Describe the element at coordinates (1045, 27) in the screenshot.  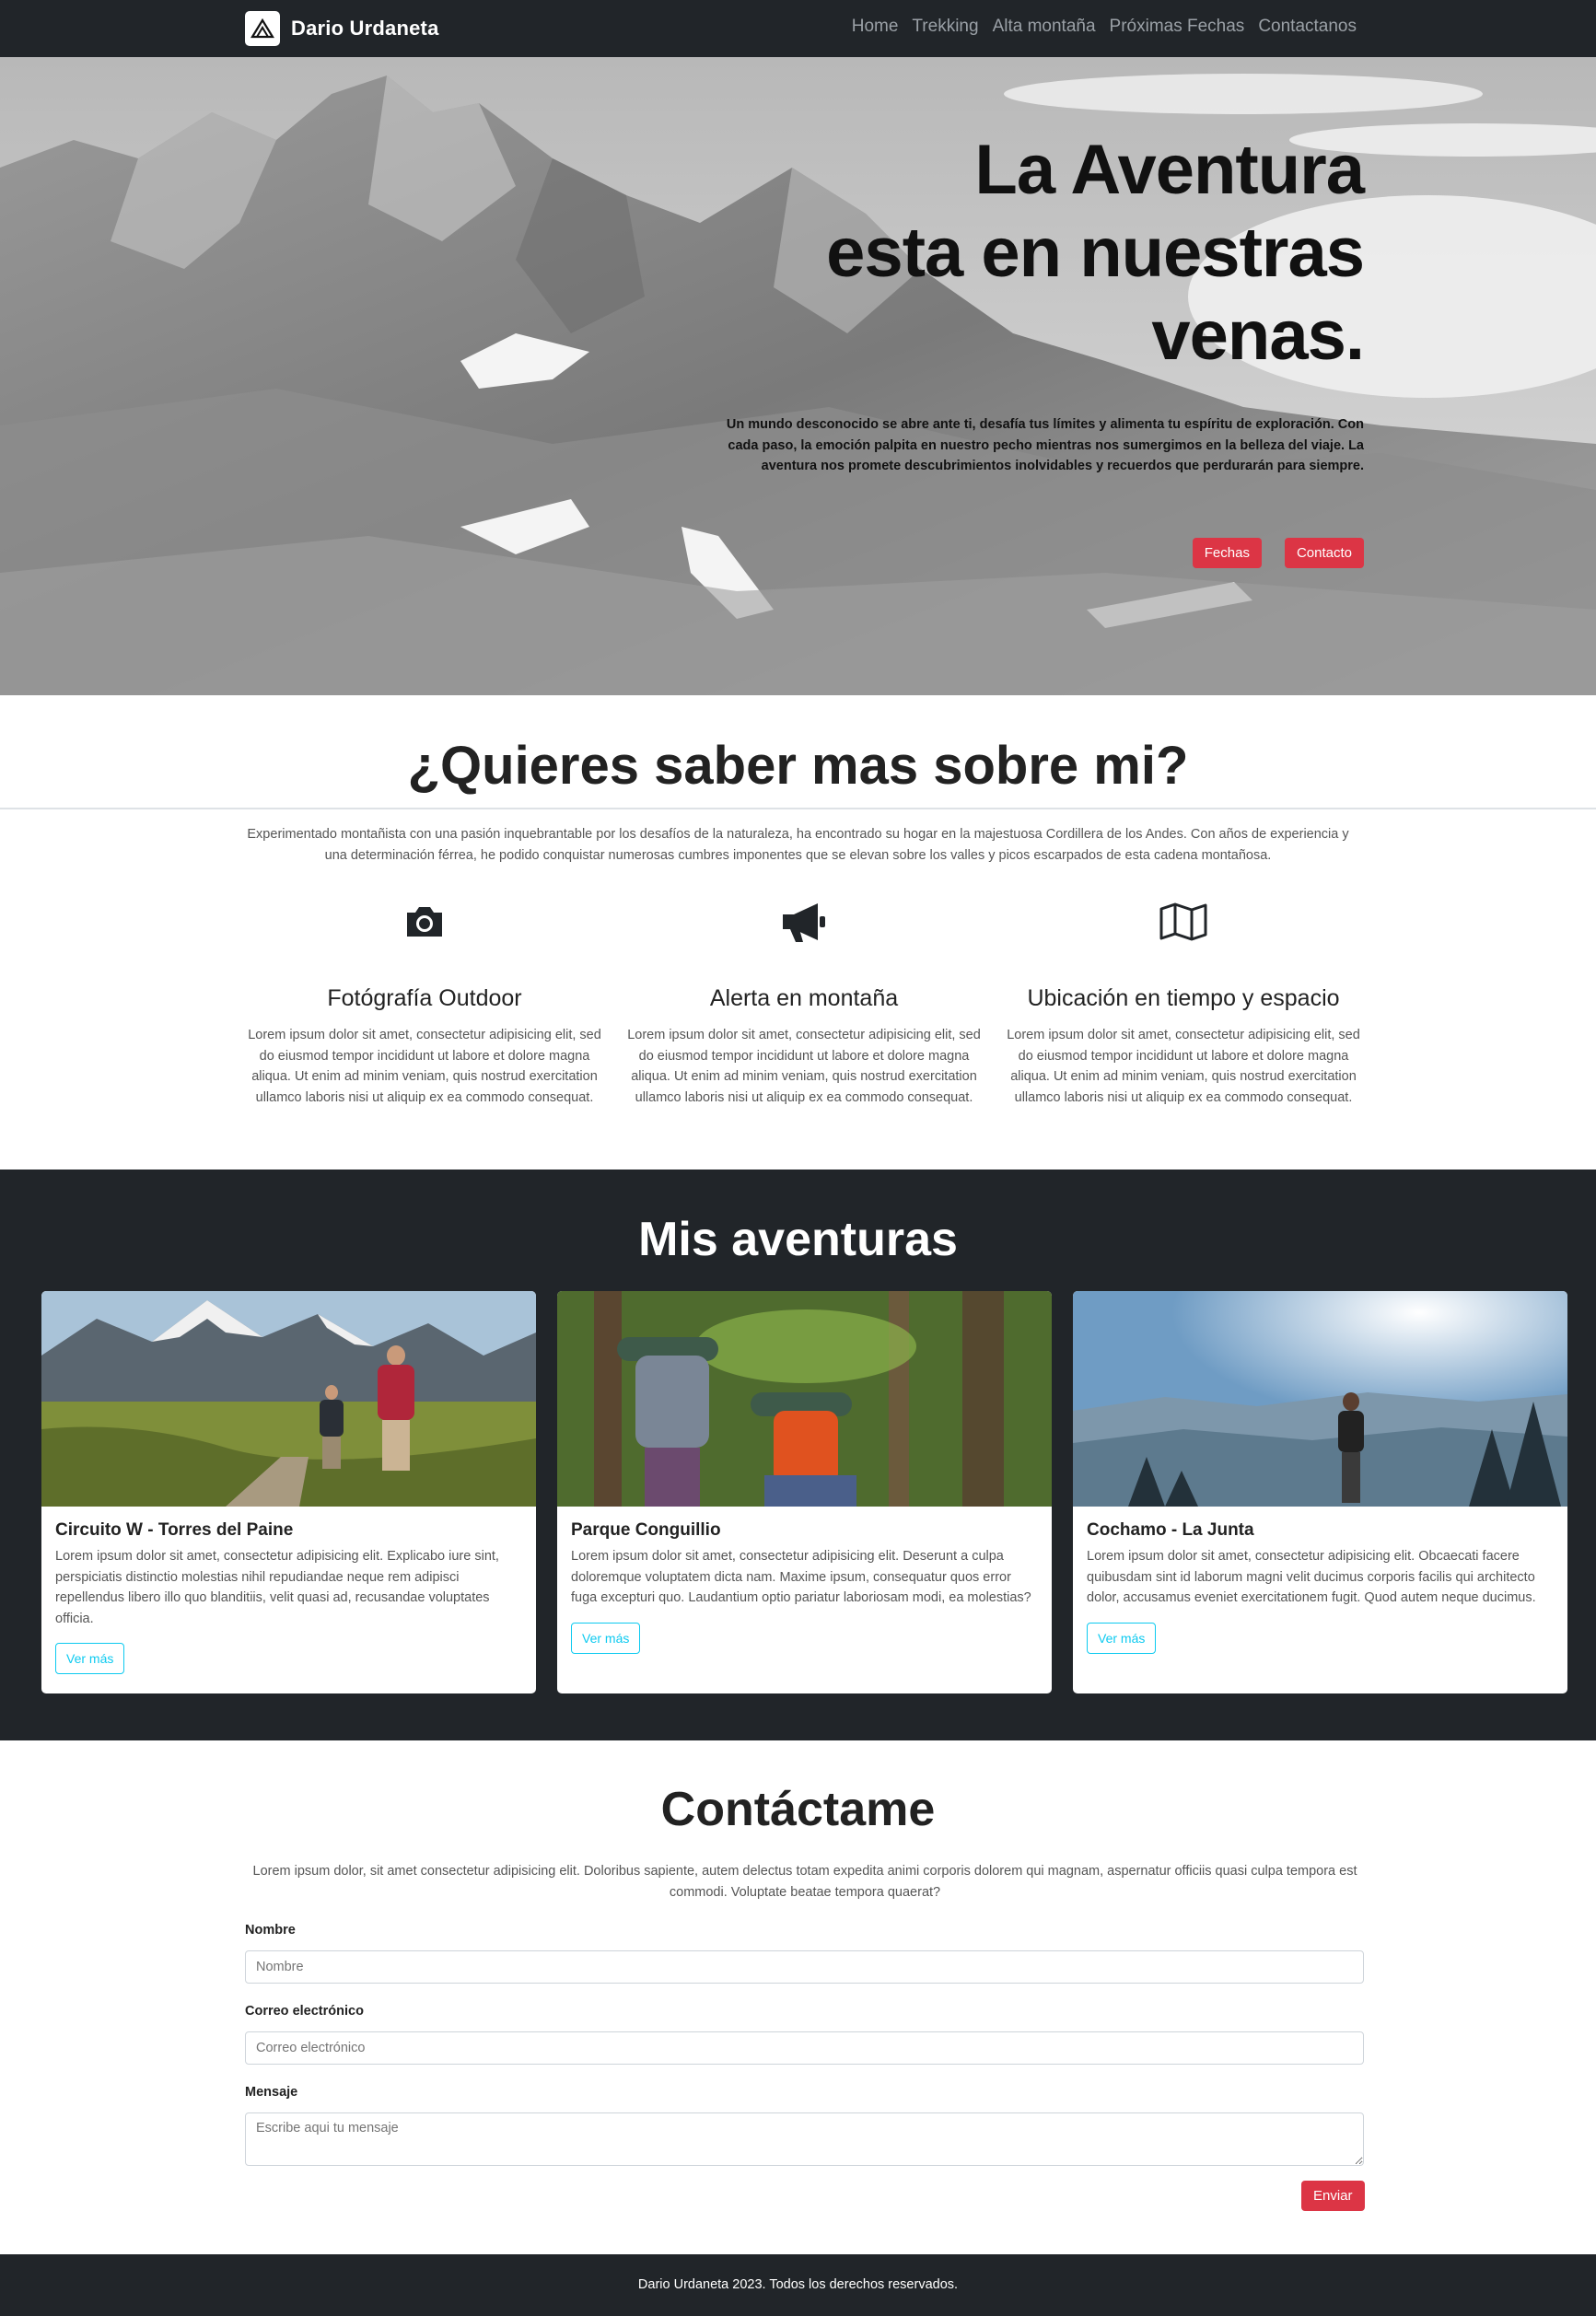
I see `nav-link-alta-montana: Alta montaña` at that location.